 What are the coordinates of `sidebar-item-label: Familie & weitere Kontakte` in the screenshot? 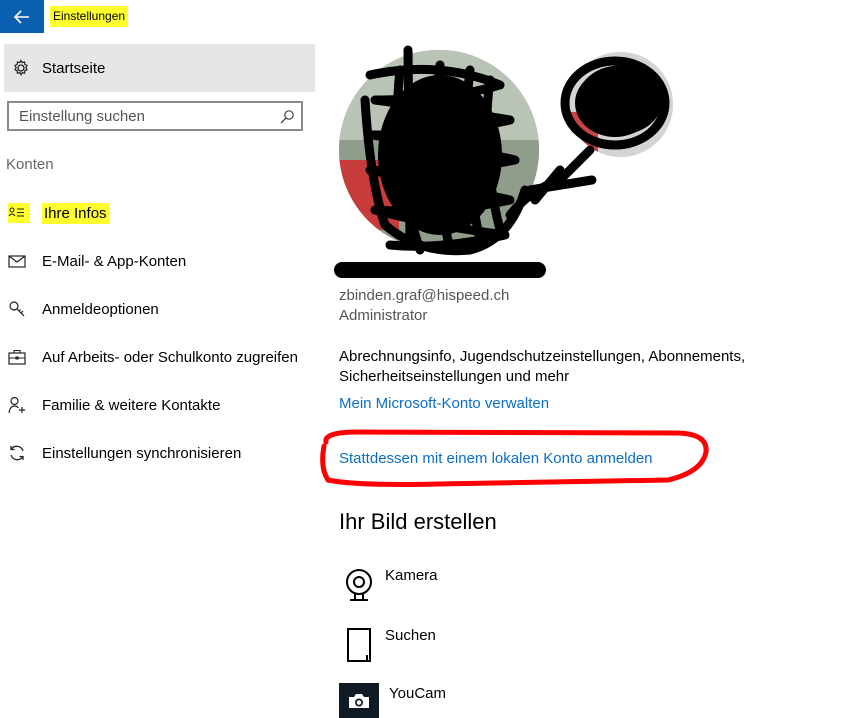 It's located at (131, 405).